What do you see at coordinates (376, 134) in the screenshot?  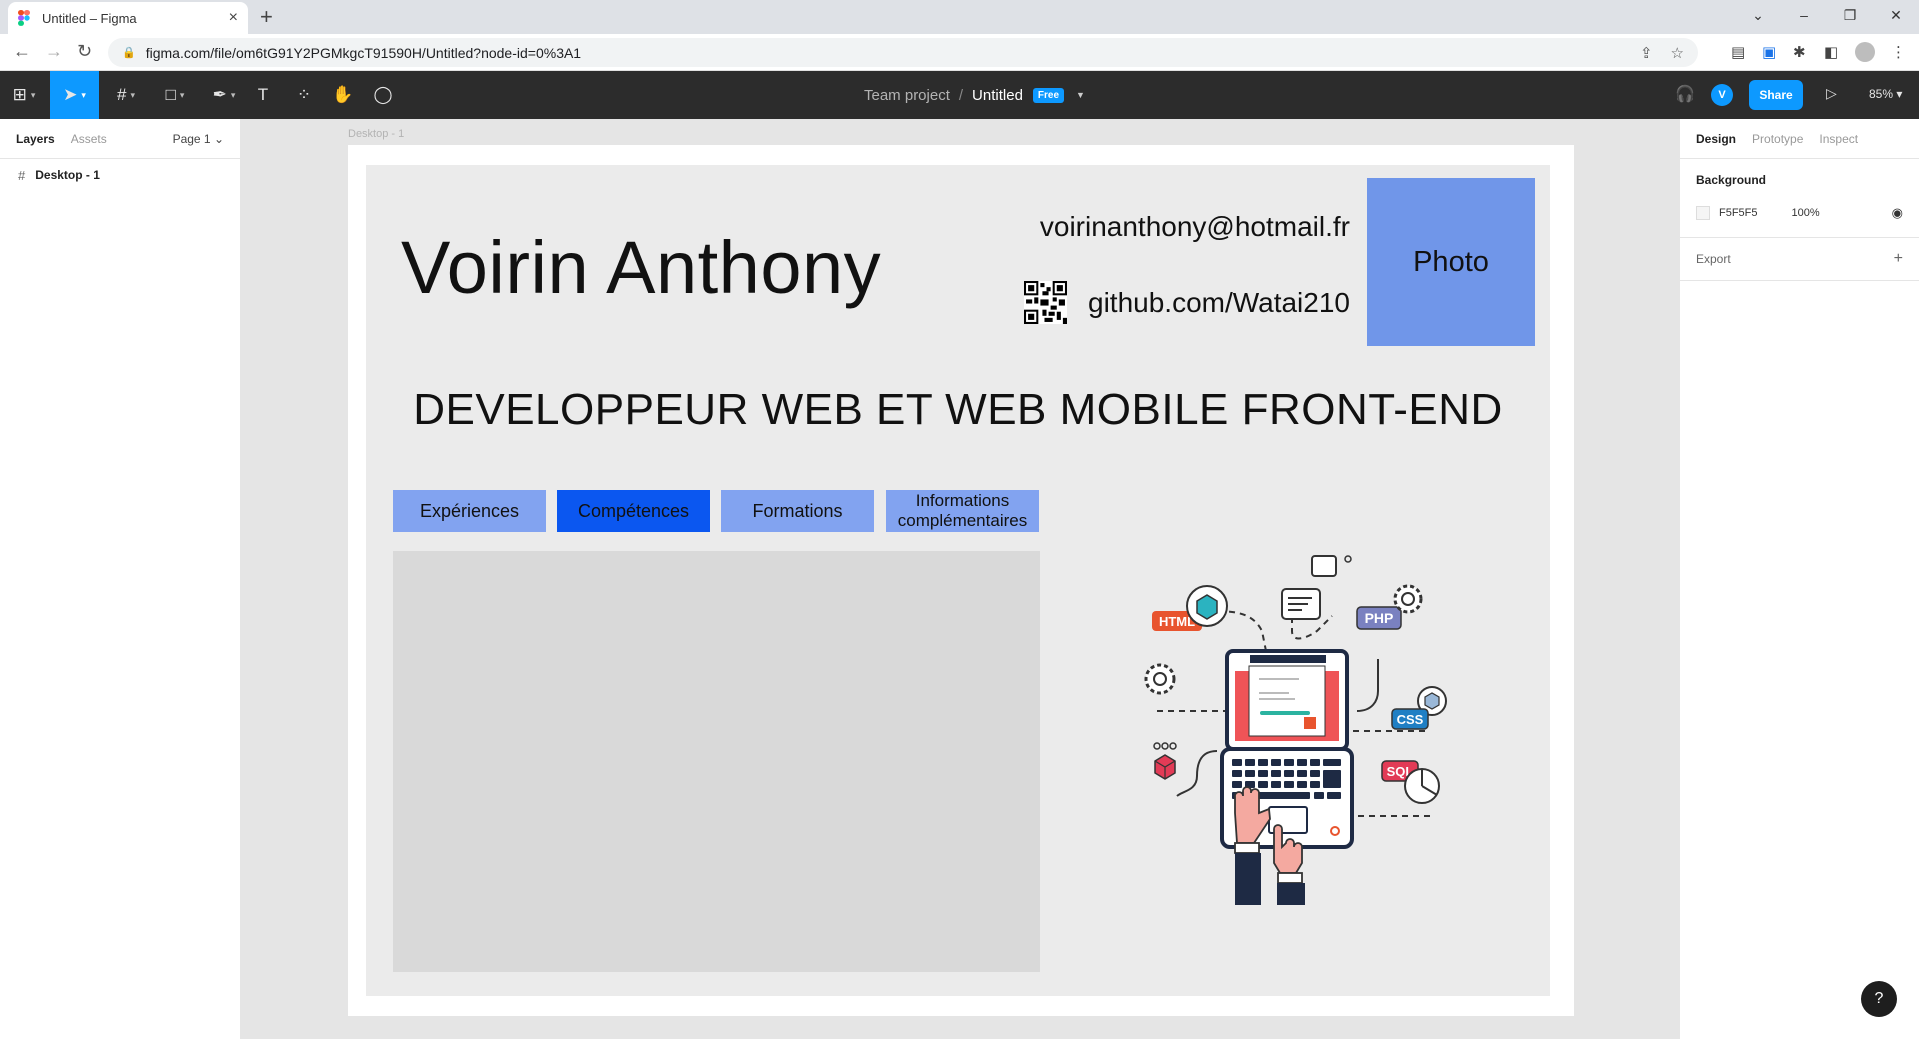 I see `frame-label: Desktop - 1` at bounding box center [376, 134].